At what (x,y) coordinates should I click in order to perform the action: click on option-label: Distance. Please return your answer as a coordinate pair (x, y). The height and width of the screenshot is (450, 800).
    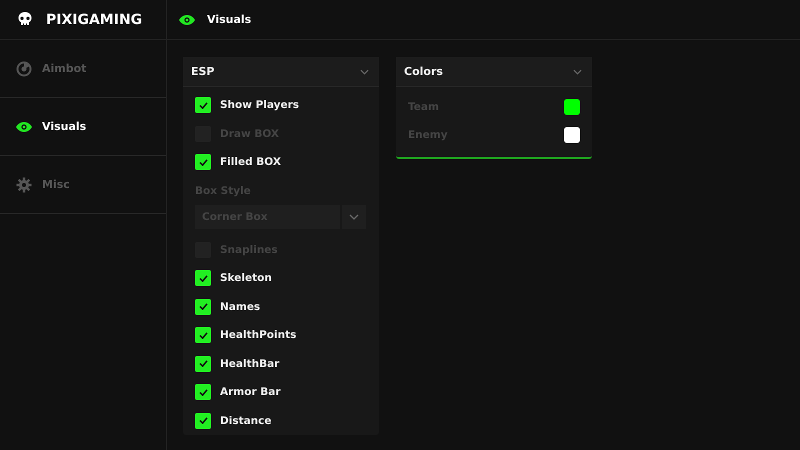
    Looking at the image, I should click on (246, 420).